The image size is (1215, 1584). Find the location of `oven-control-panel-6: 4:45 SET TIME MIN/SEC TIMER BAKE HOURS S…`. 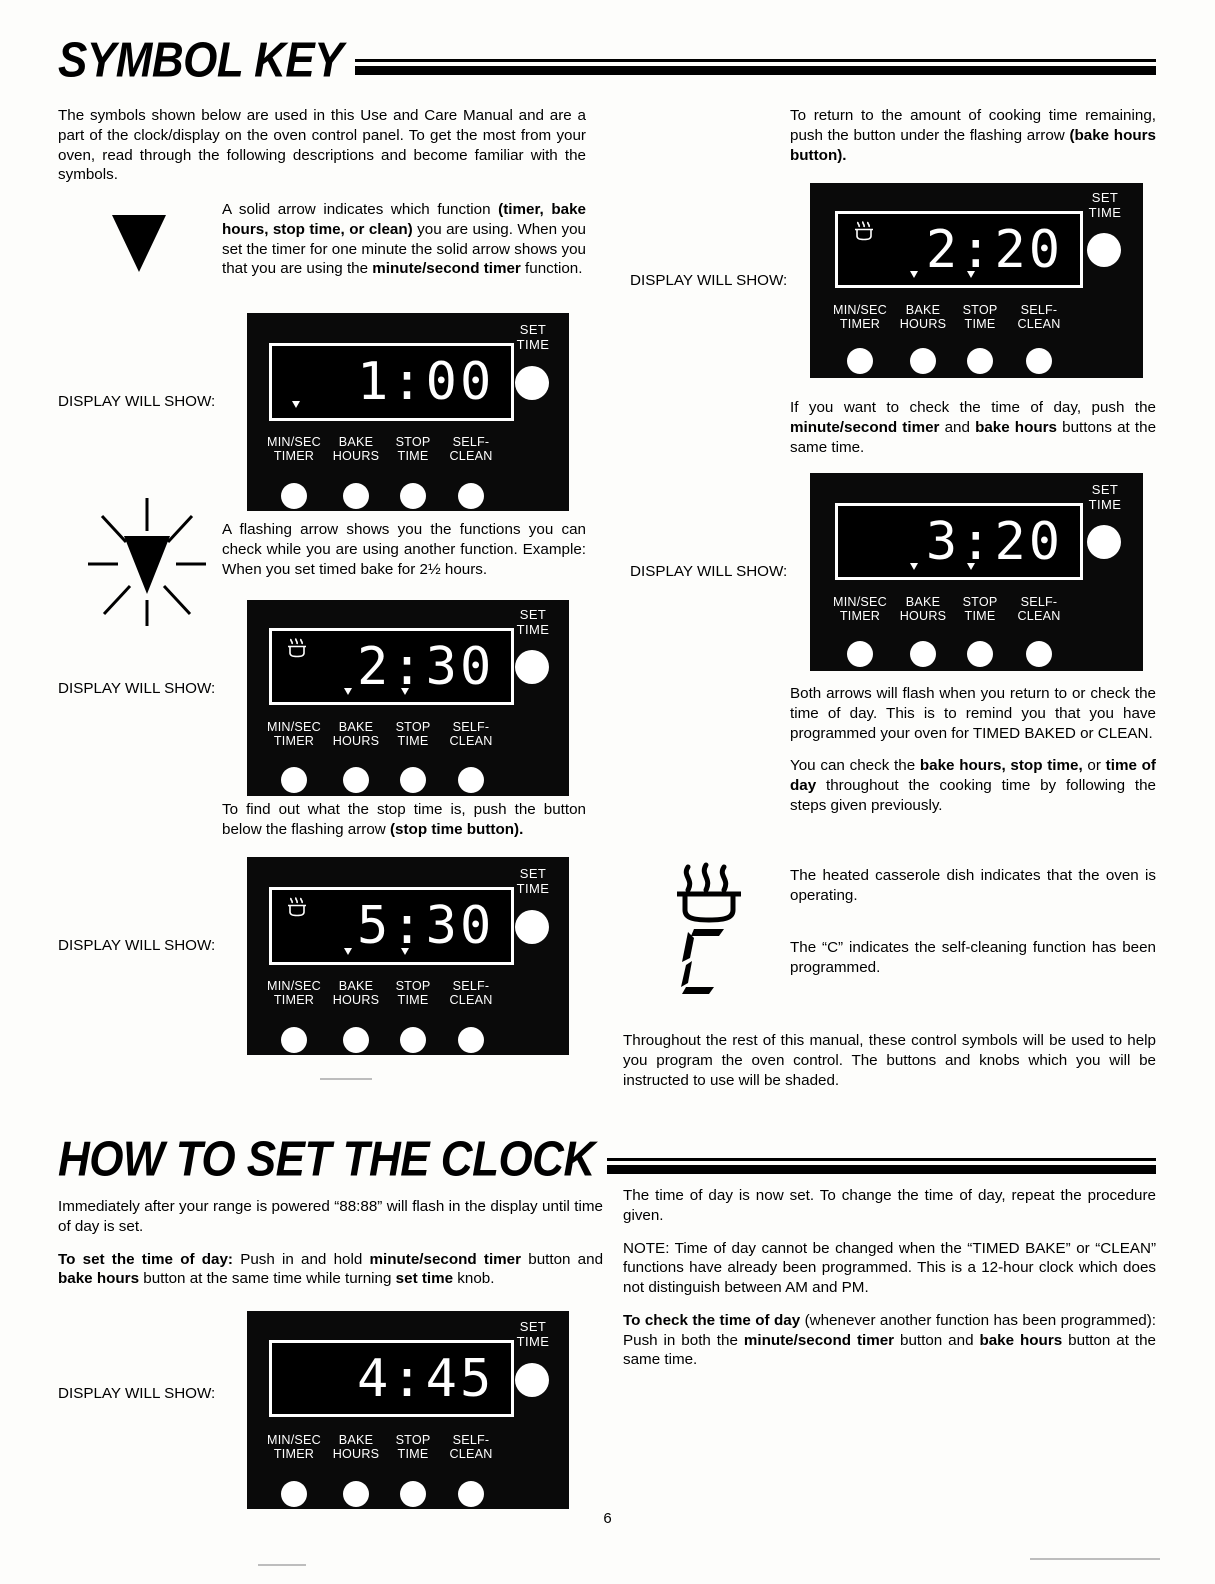

oven-control-panel-6: 4:45 SET TIME MIN/SEC TIMER BAKE HOURS S… is located at coordinates (408, 1410).